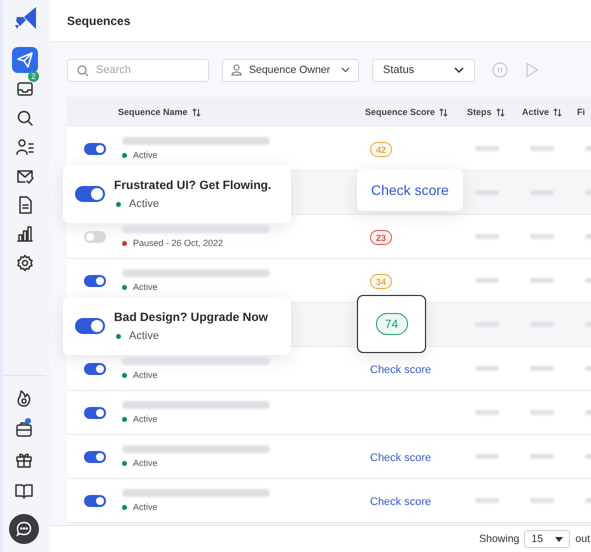 The image size is (591, 552). I want to click on settings-icon, so click(25, 263).